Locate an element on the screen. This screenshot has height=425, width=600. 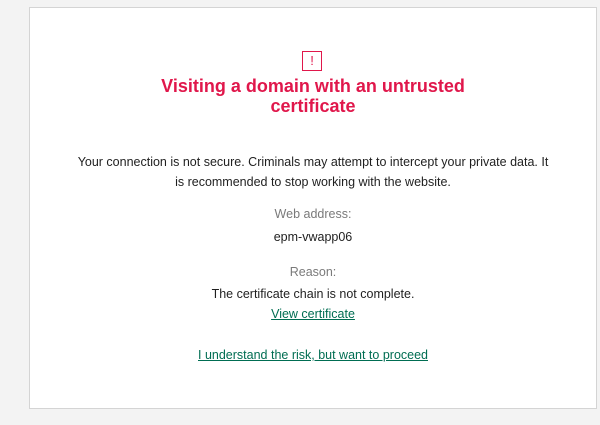
reason-value: The certificate chain is not complete. is located at coordinates (313, 294).